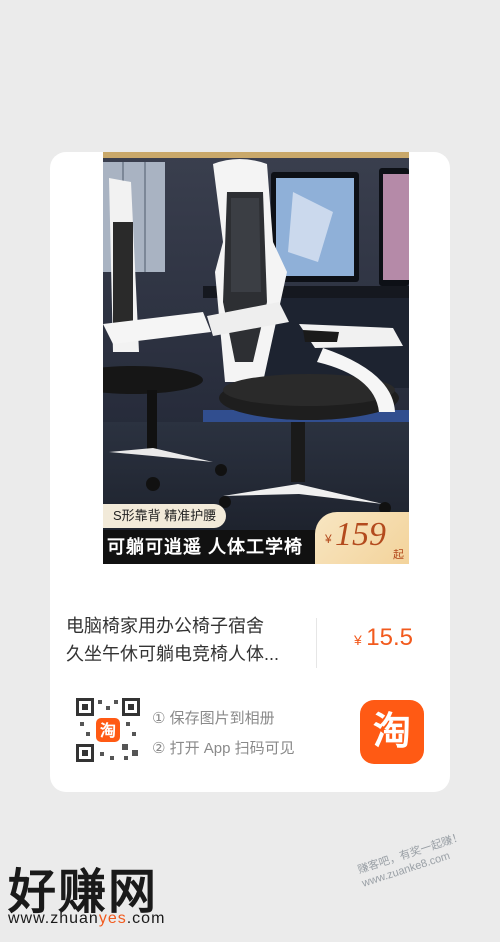  What do you see at coordinates (422, 857) in the screenshot?
I see `watermark-slogan: 赚客吧，有奖一起赚！ www.zuanke8.com` at bounding box center [422, 857].